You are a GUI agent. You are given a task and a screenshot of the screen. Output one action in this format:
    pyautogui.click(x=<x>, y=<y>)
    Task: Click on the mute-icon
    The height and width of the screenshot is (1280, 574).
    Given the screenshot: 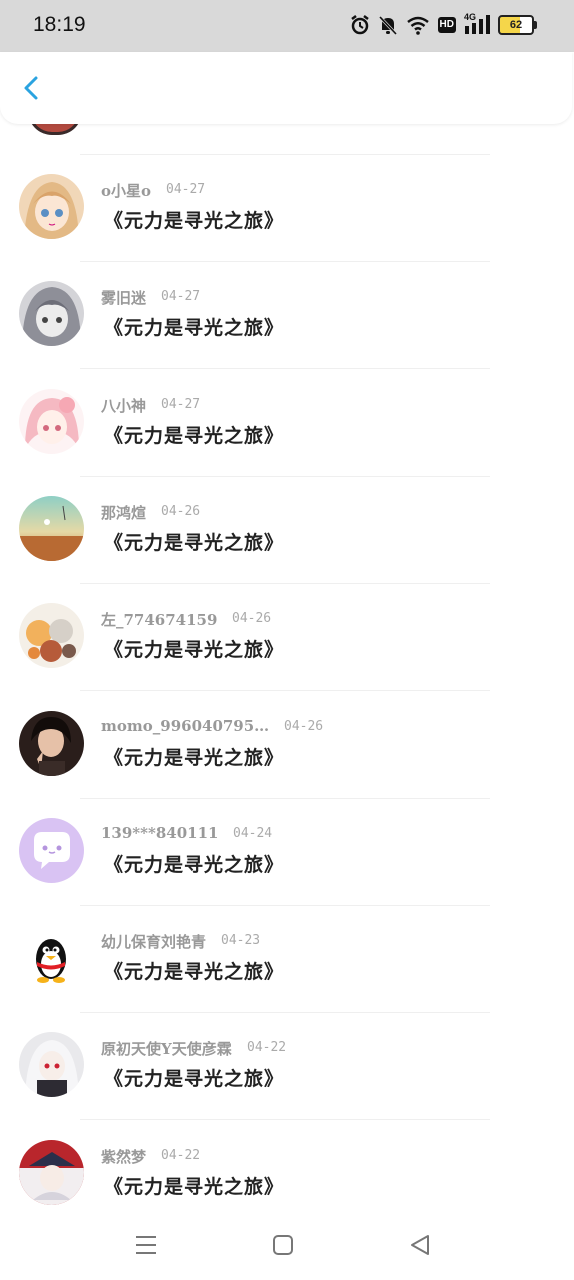 What is the action you would take?
    pyautogui.click(x=387, y=25)
    